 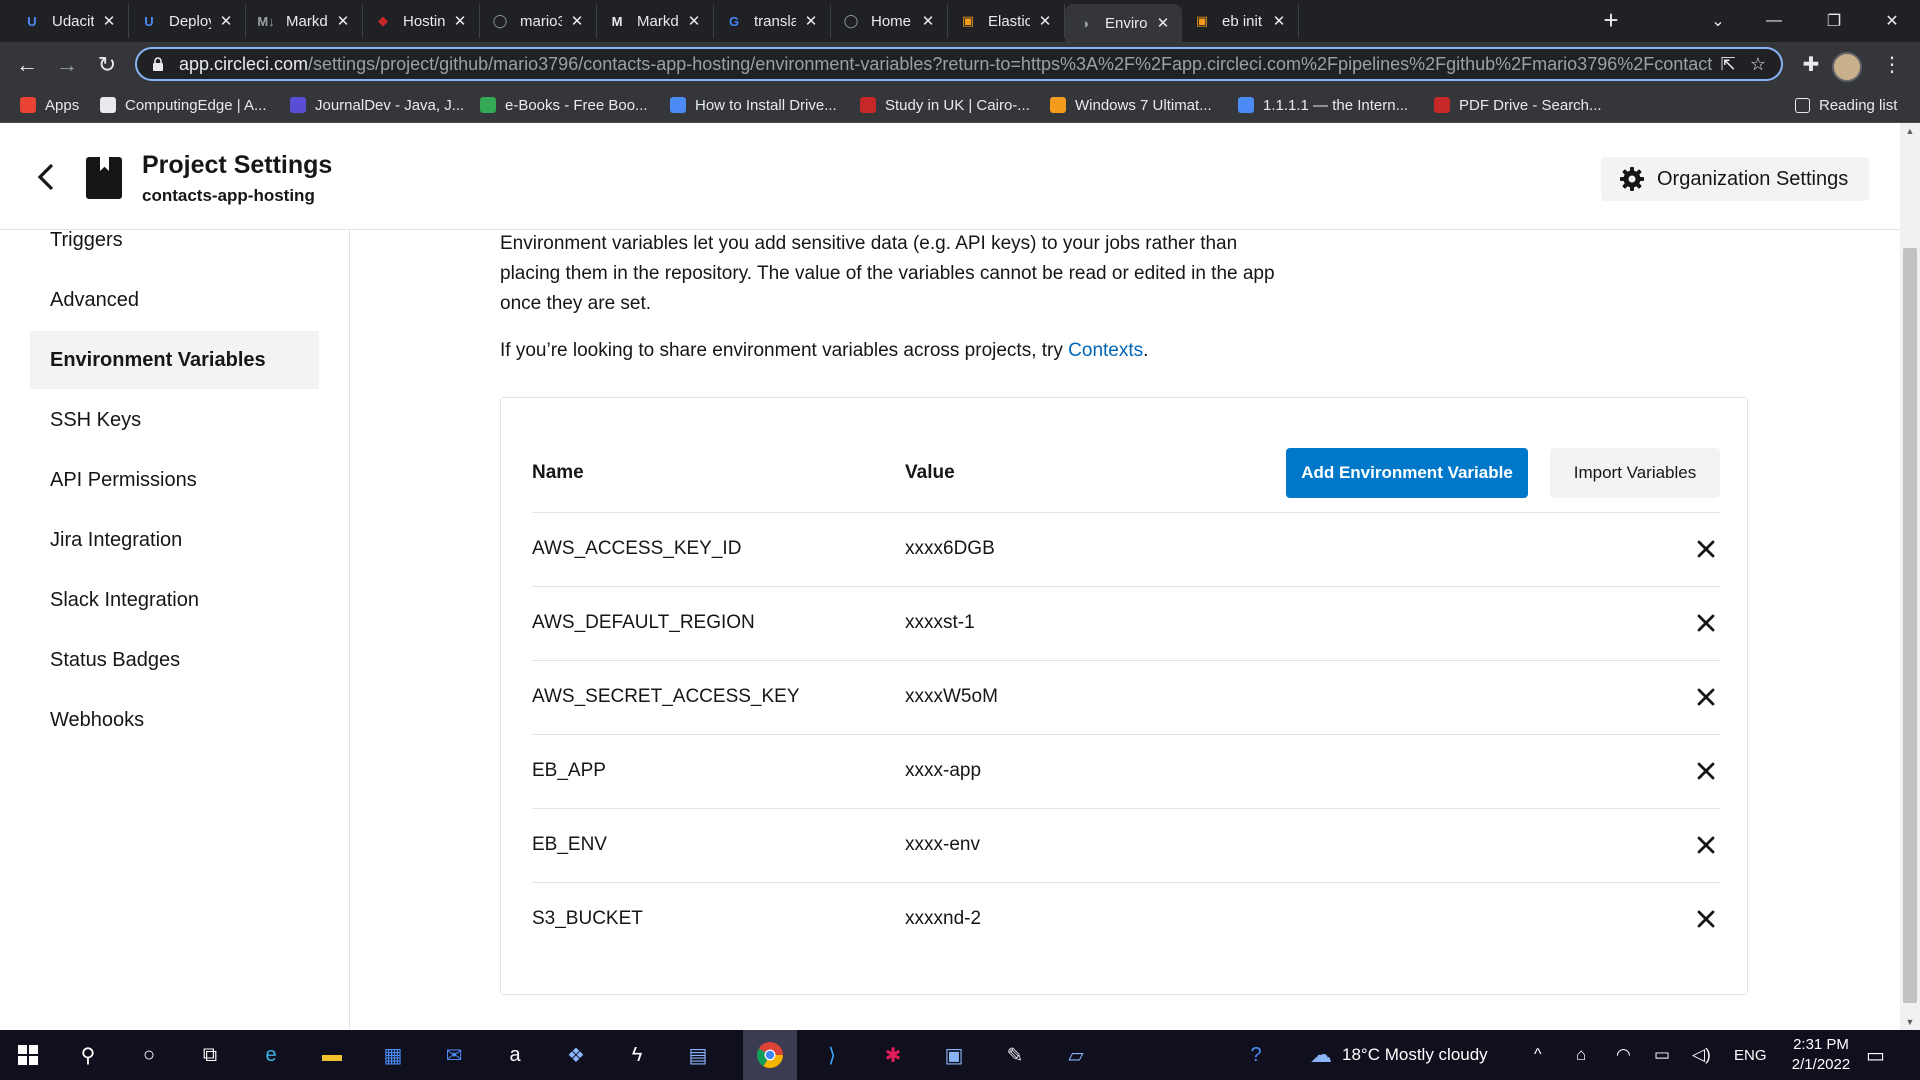 I want to click on share-icon: ⇱, so click(x=1728, y=64).